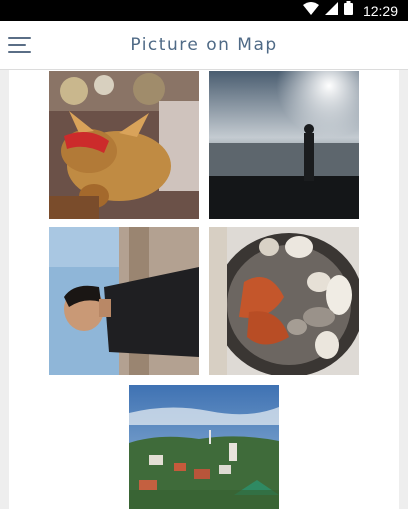  I want to click on status-bar: 12:29, so click(204, 10).